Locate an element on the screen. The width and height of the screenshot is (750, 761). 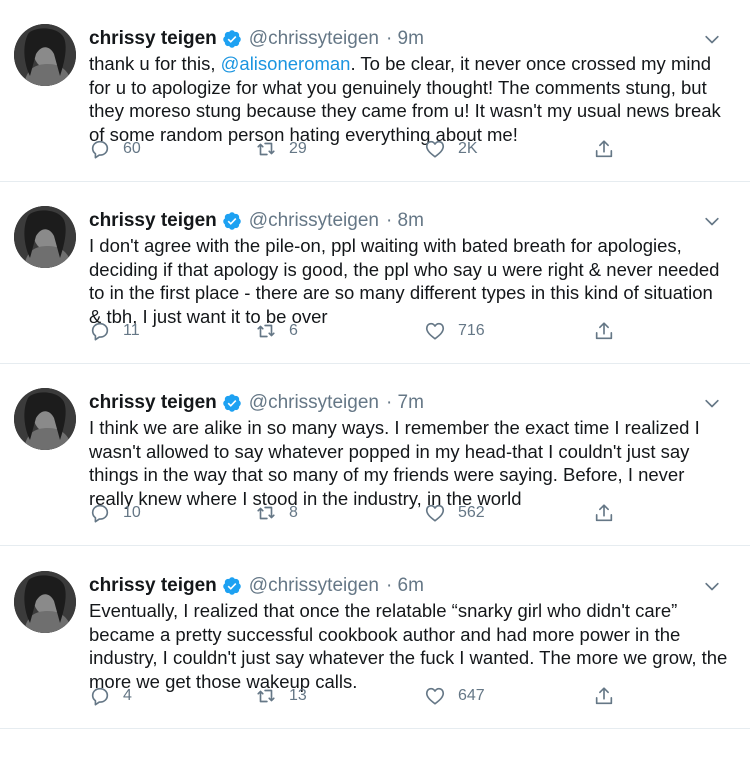
tweet-header: chrissy teigen @chrissyteigen · 7m is located at coordinates (256, 403).